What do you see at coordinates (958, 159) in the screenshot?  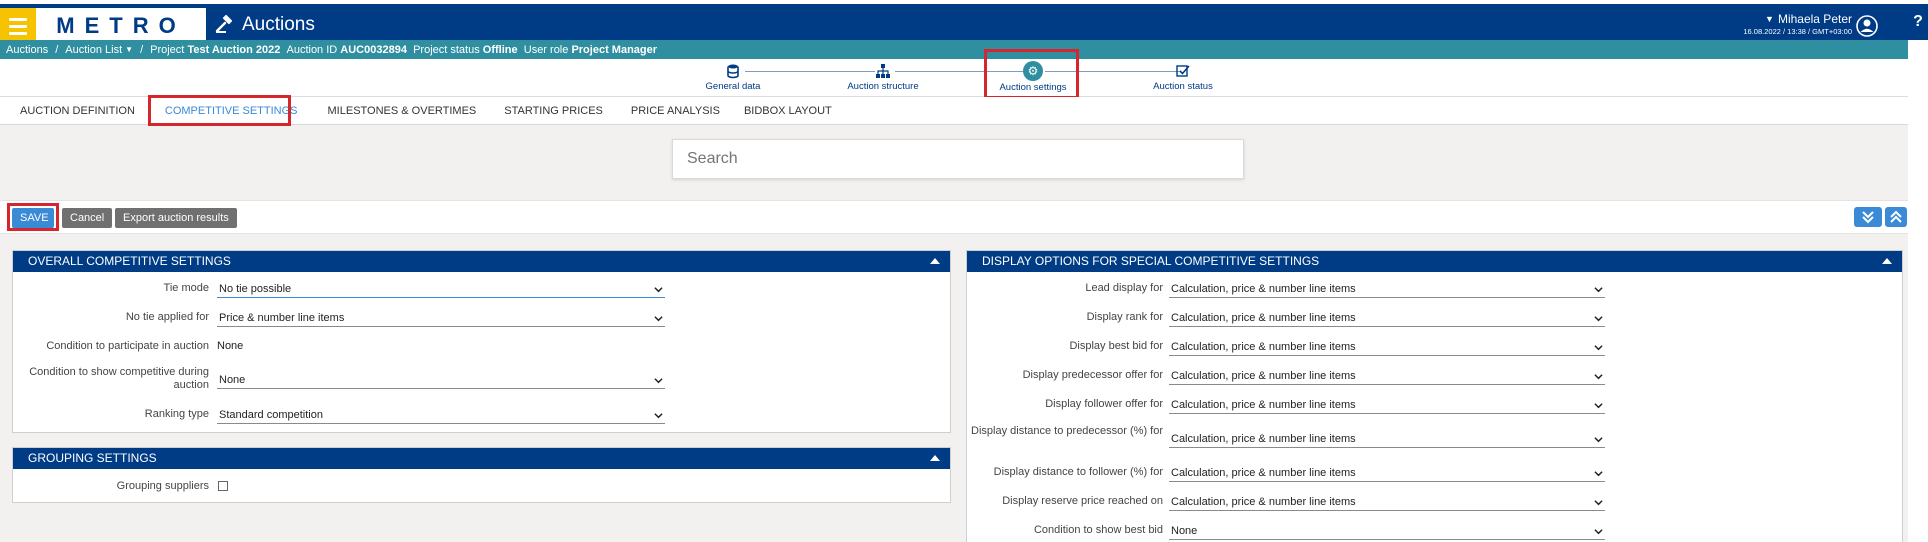 I see `search-input` at bounding box center [958, 159].